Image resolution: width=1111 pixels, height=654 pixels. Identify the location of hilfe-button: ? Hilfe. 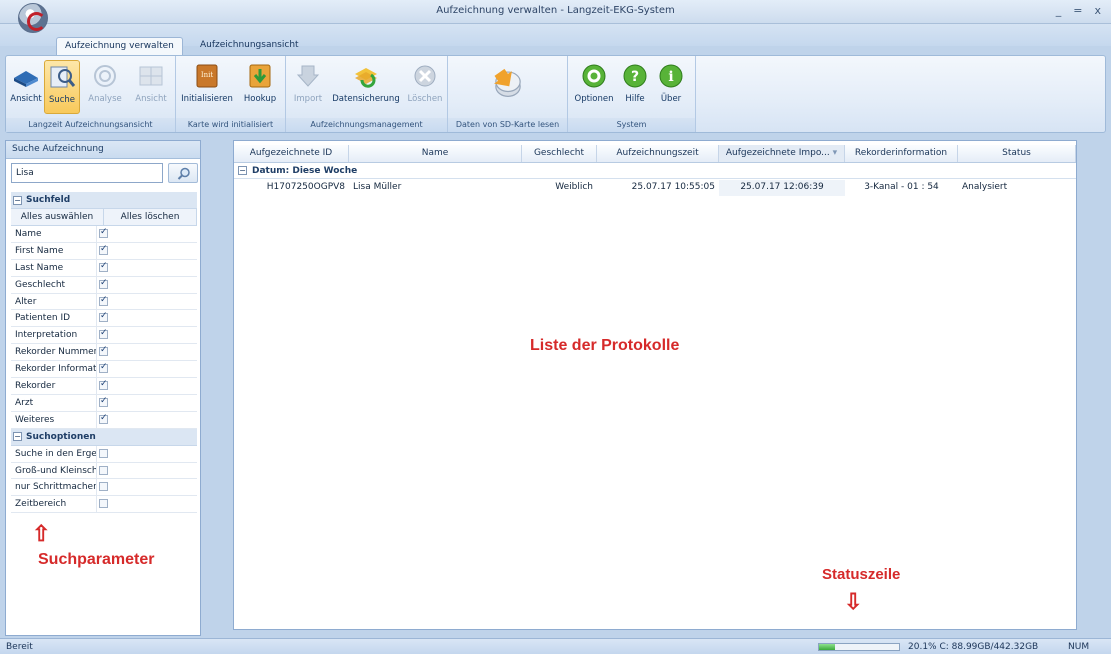
(635, 87).